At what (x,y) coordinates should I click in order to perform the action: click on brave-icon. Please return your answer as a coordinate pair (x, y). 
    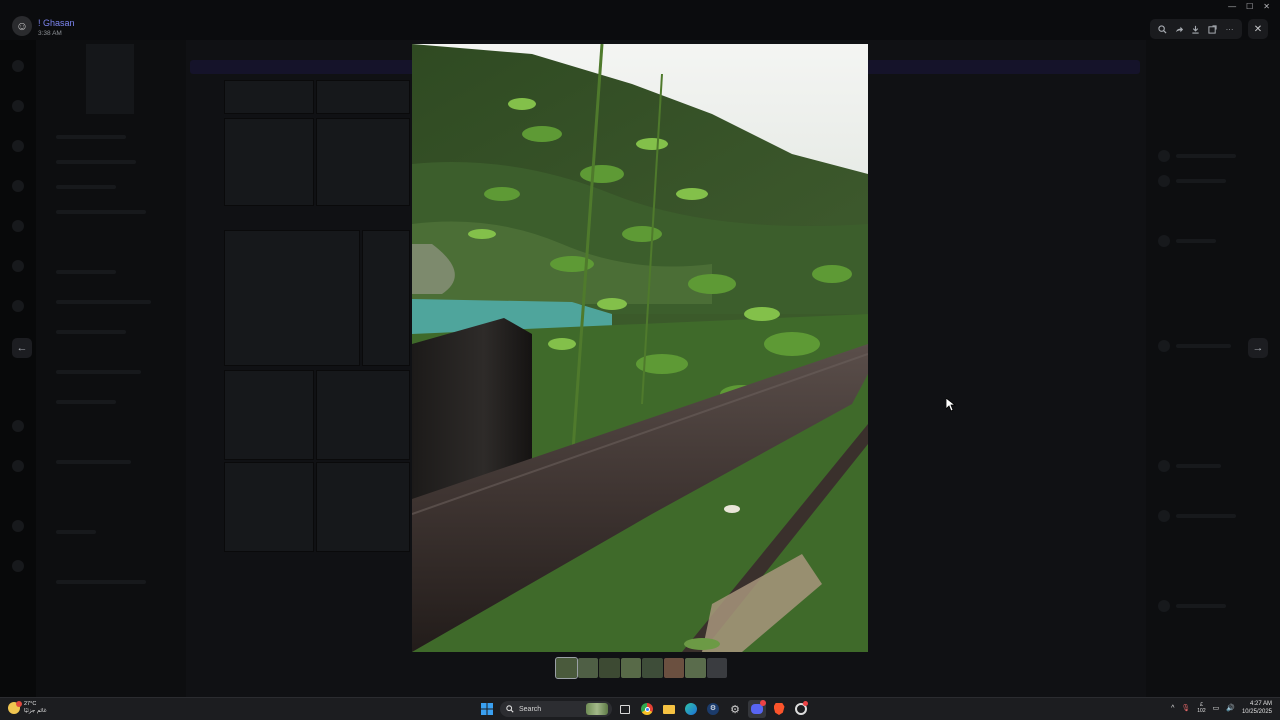
    Looking at the image, I should click on (779, 709).